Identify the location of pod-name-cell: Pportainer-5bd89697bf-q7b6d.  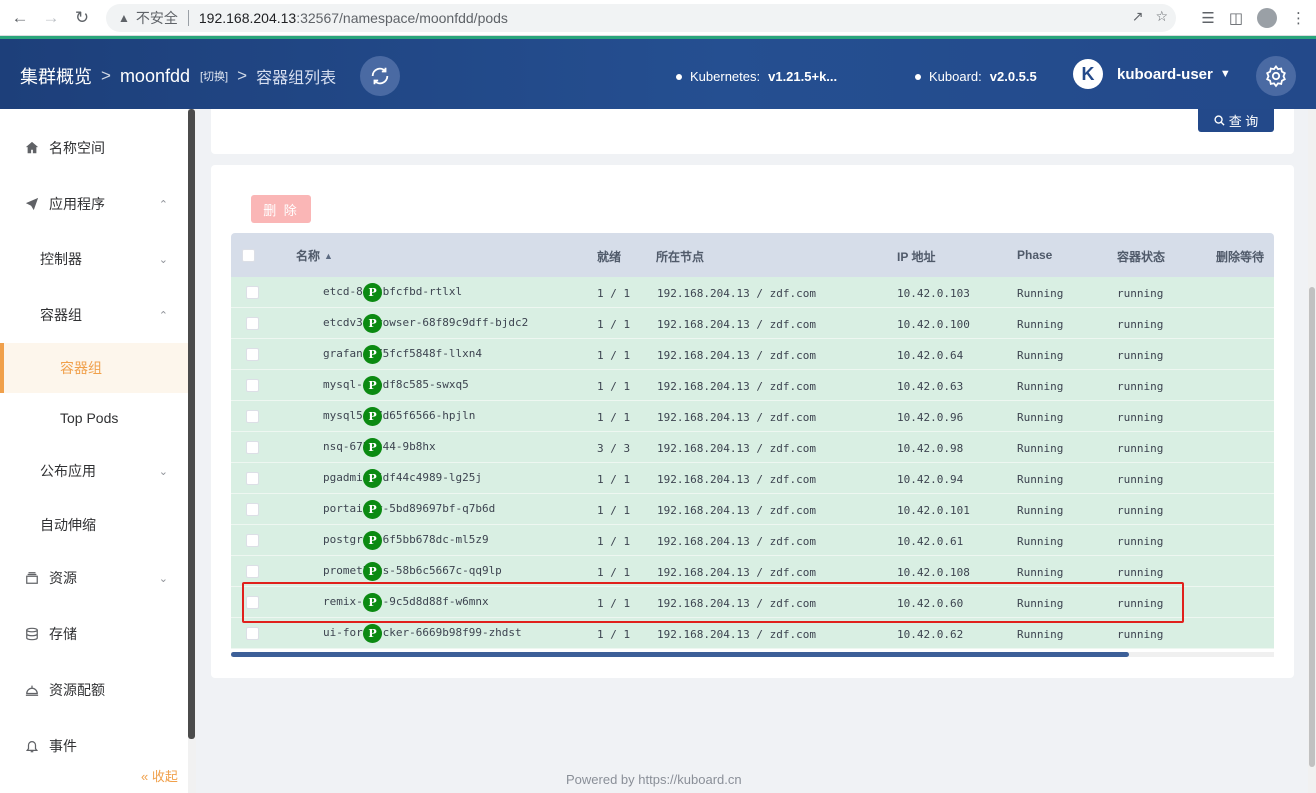
(396, 509).